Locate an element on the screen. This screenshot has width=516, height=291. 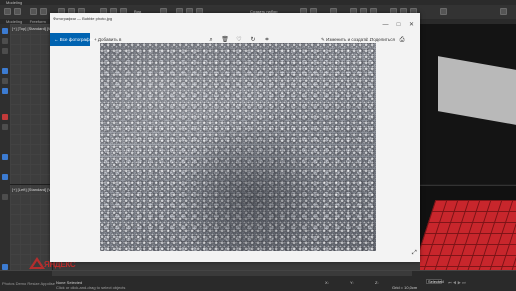
viewport-perspective is located at coordinates (468, 104).